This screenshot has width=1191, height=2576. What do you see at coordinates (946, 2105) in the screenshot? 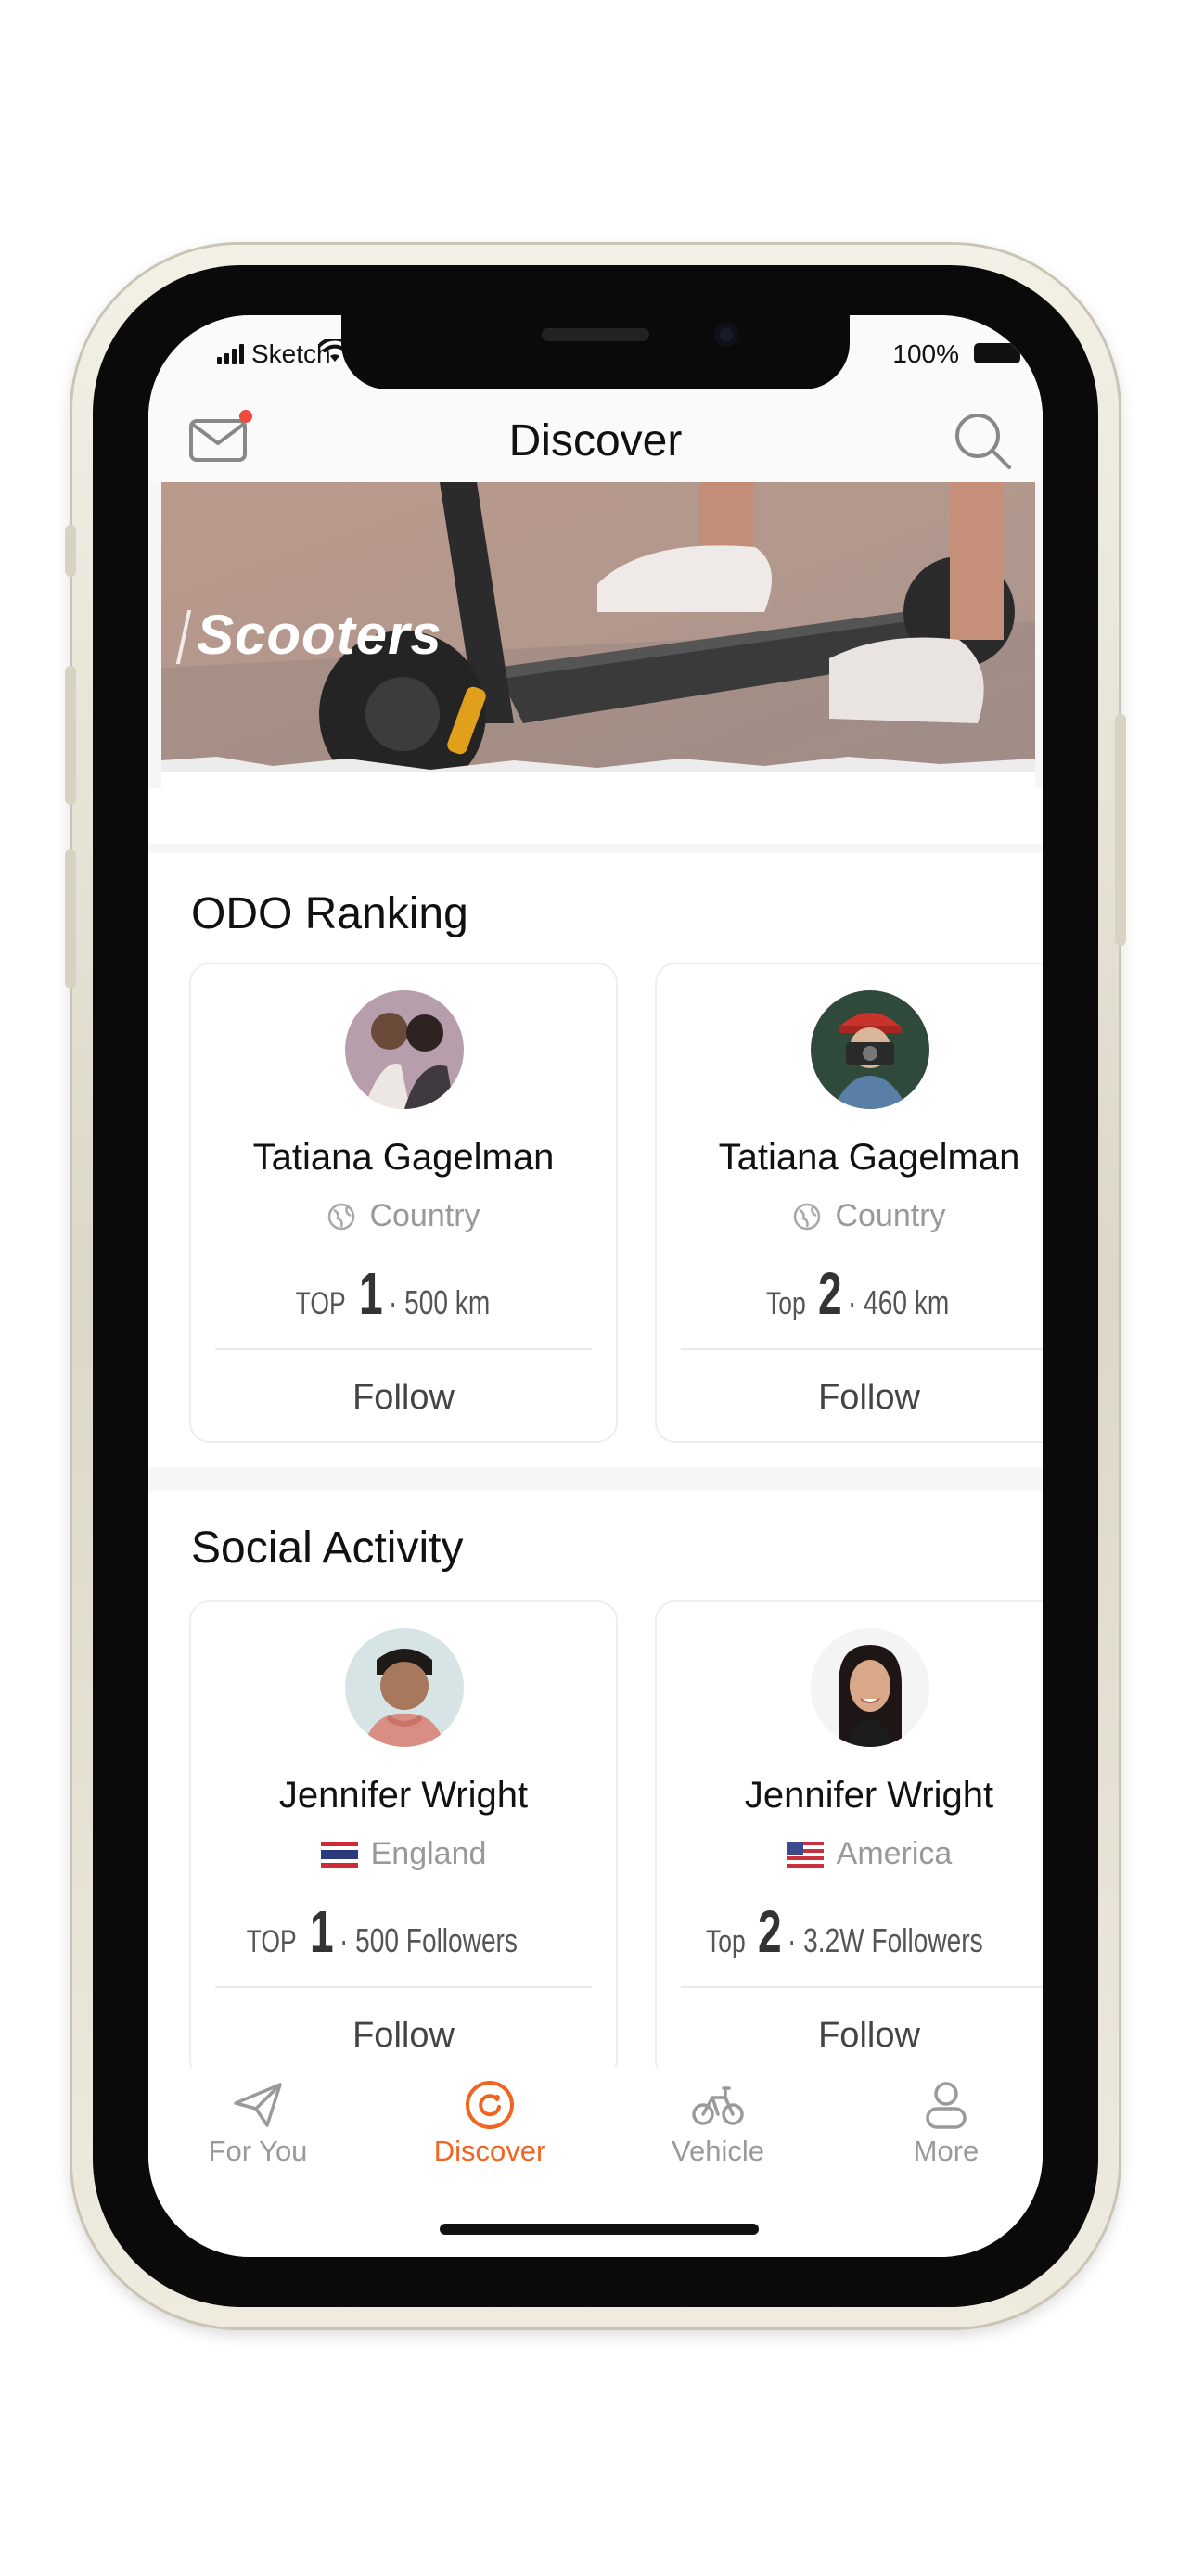
I see `person-icon` at bounding box center [946, 2105].